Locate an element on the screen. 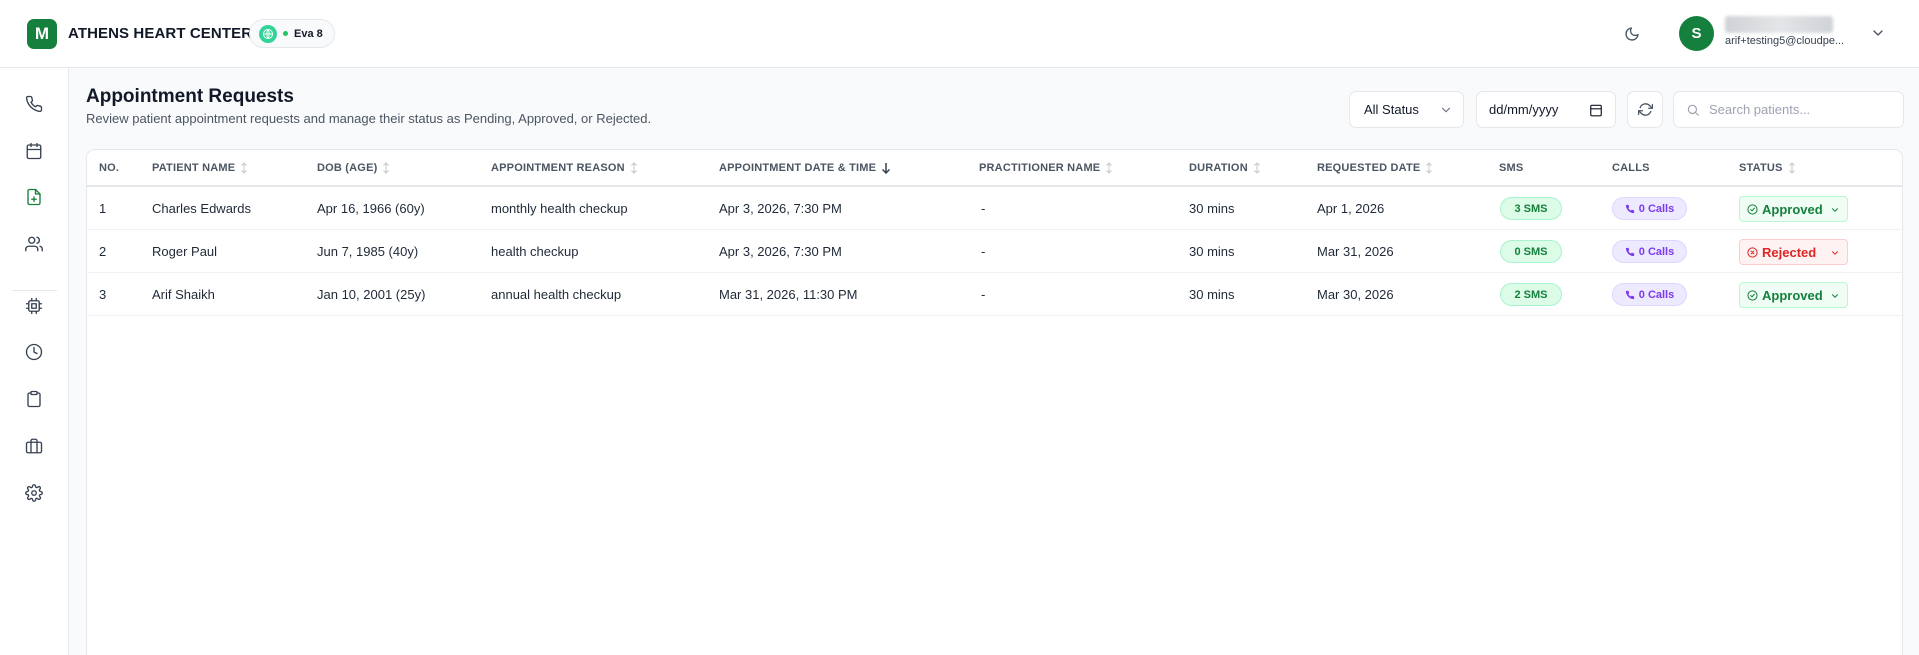 The height and width of the screenshot is (655, 1919). column-header-duration: DURATION is located at coordinates (1225, 168).